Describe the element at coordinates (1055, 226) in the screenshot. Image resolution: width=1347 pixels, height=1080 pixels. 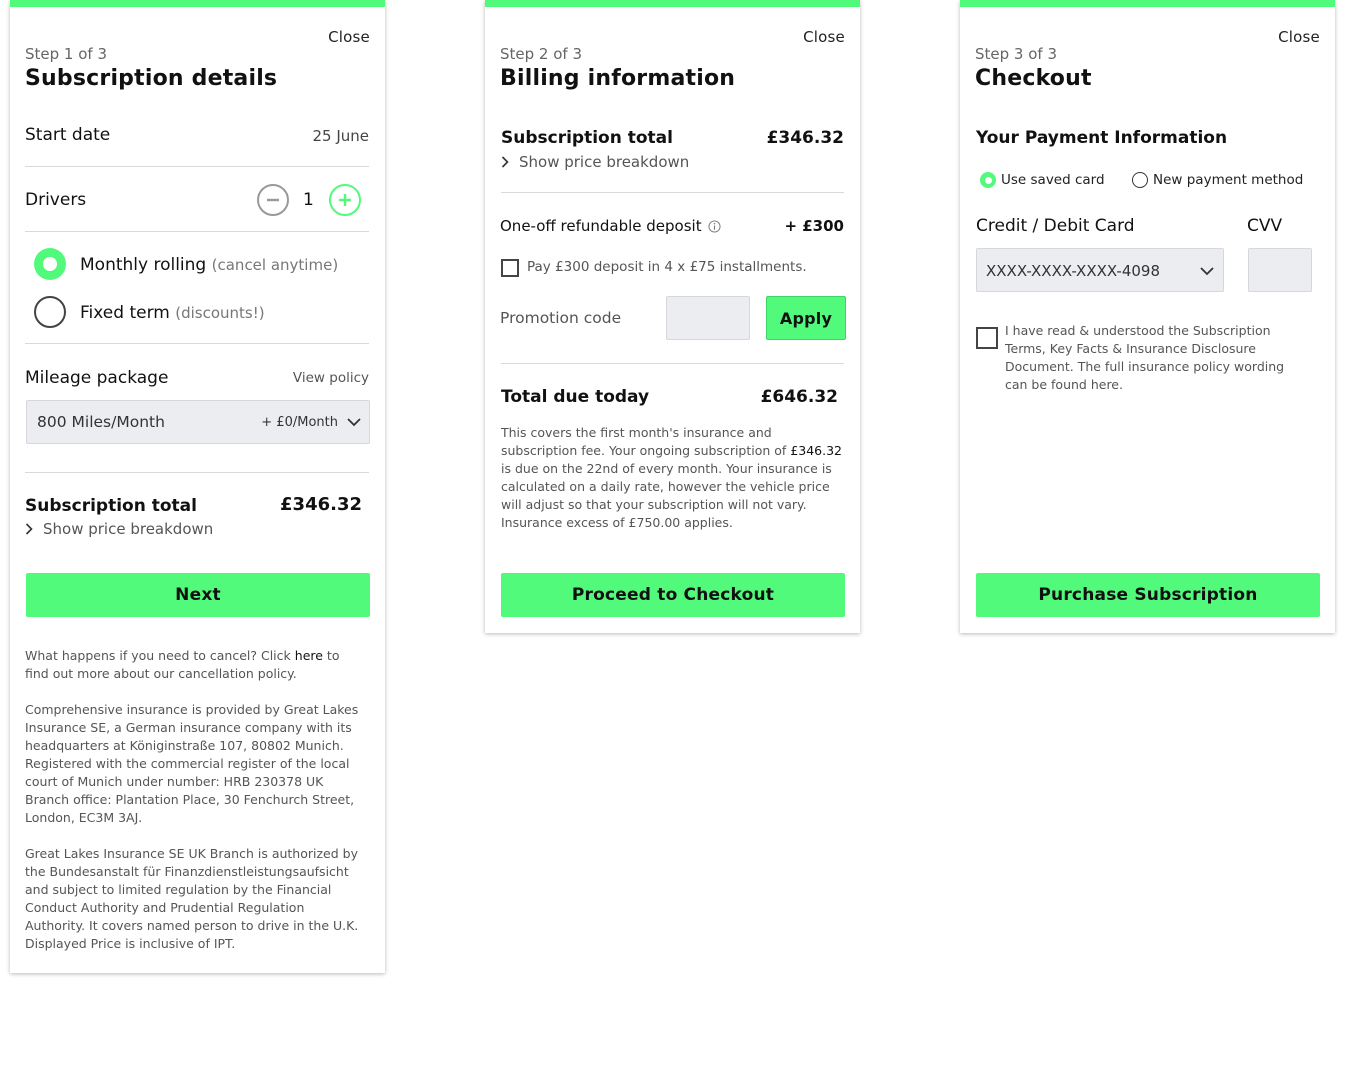
I see `card-label: Credit / Debit Card` at that location.